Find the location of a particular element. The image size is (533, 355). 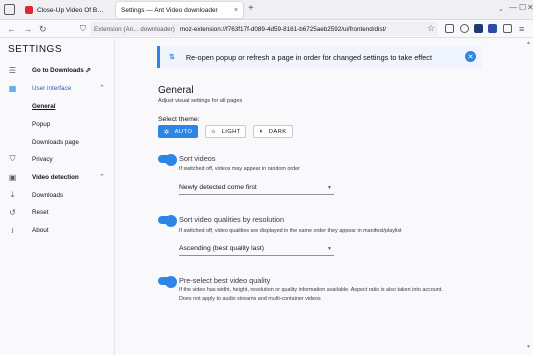

sidebar-item-reset: ↺ Reset is located at coordinates (57, 212).